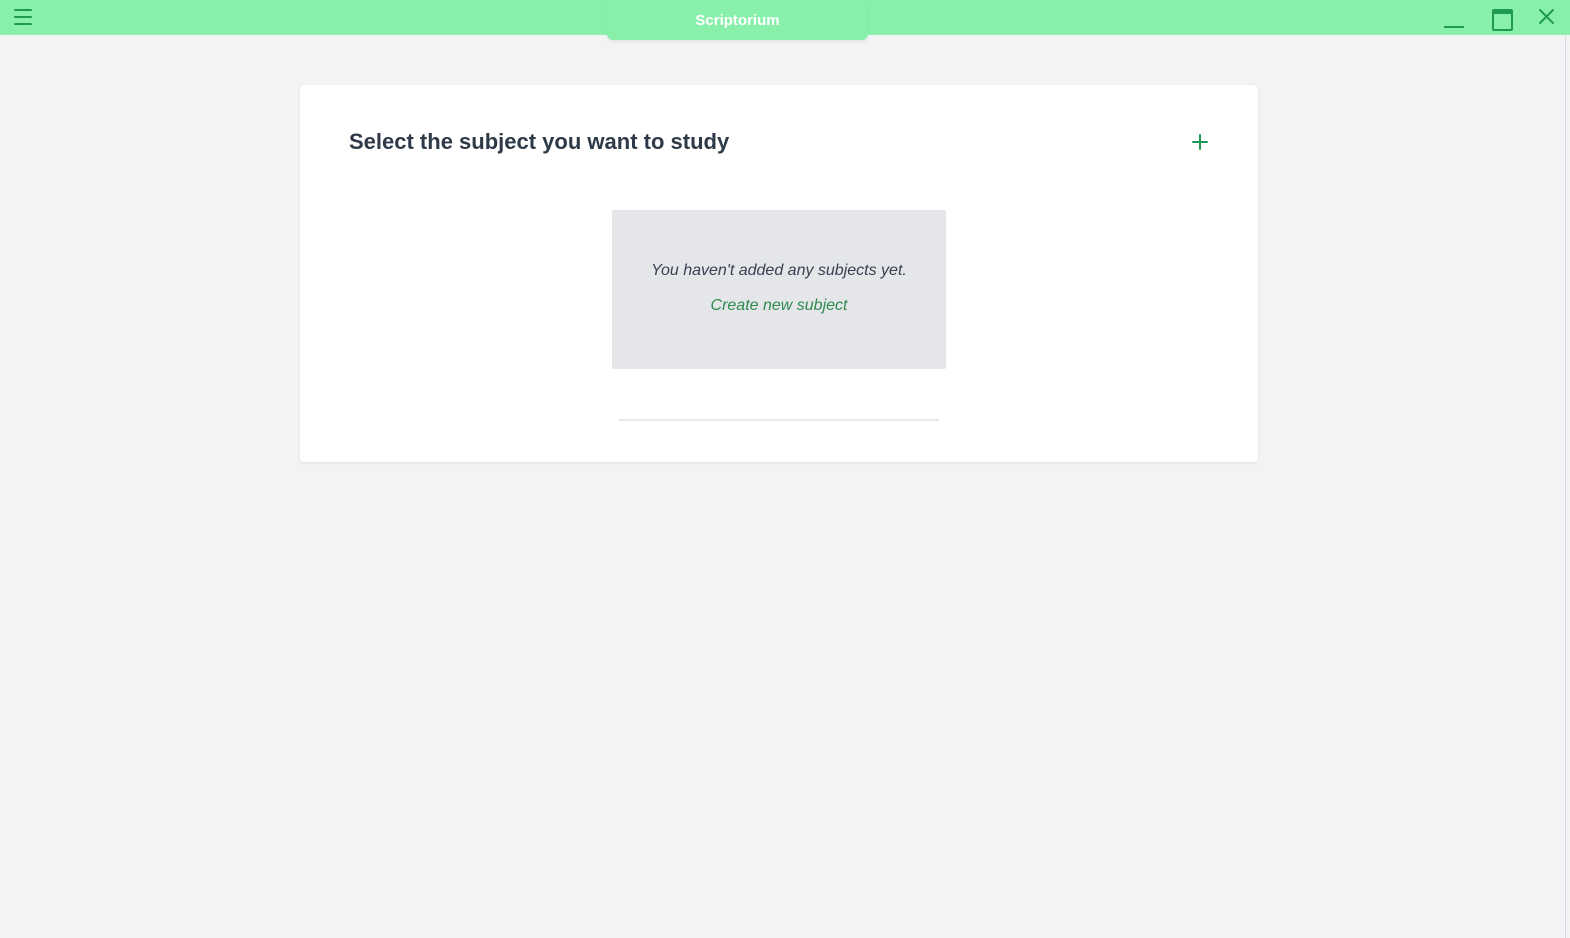 The width and height of the screenshot is (1570, 938). What do you see at coordinates (539, 141) in the screenshot?
I see `page-title: Select the subject you want to study` at bounding box center [539, 141].